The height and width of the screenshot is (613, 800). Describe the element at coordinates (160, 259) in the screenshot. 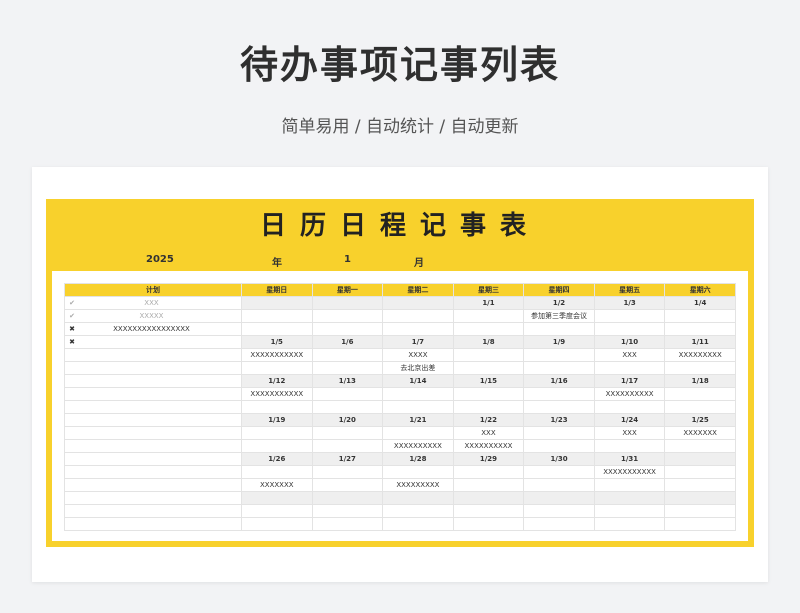

I see `year-value: 2025` at that location.